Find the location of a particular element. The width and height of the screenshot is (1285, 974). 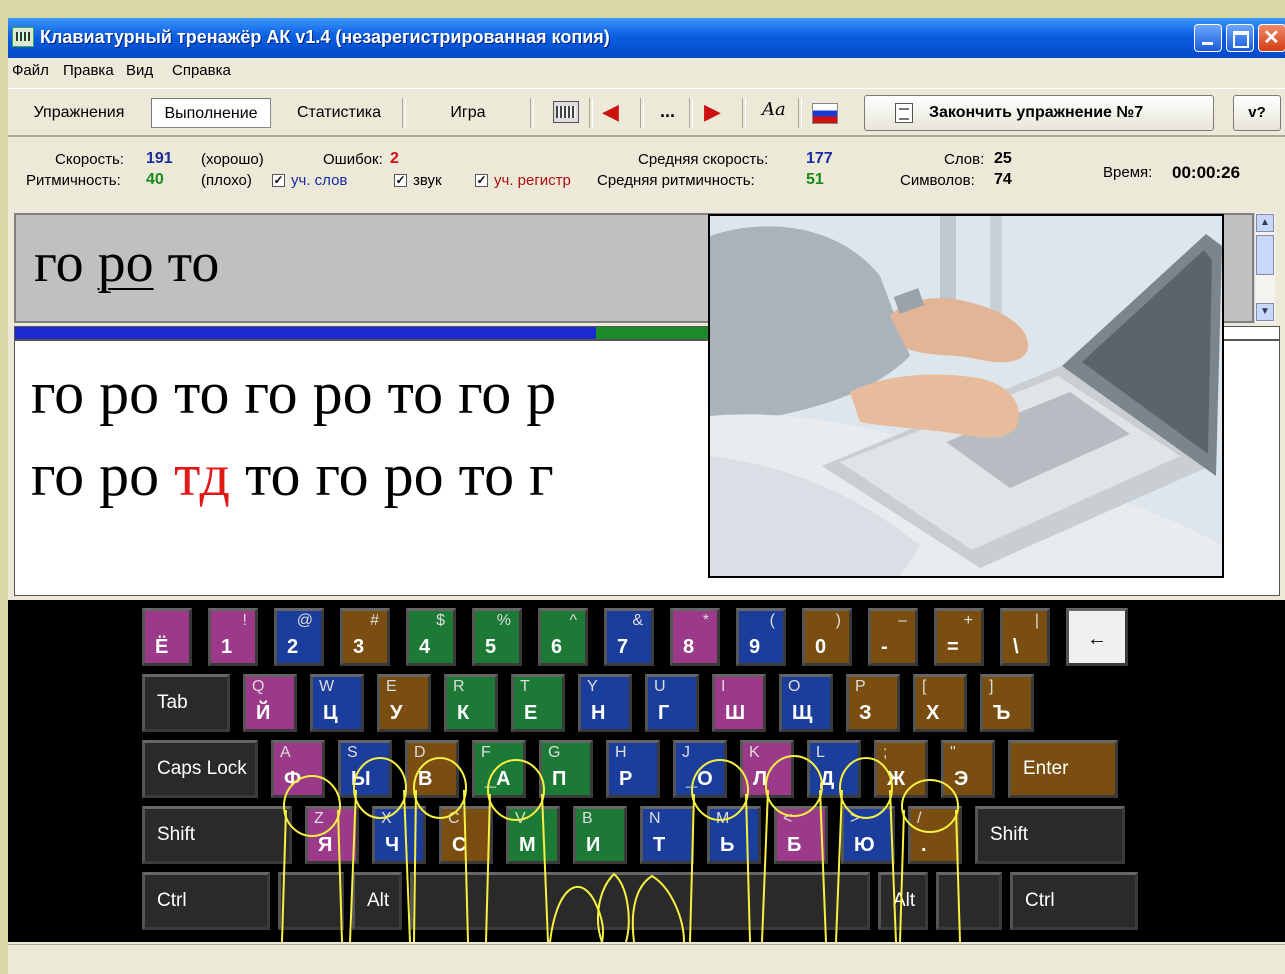

key-з: ЗP is located at coordinates (873, 703).